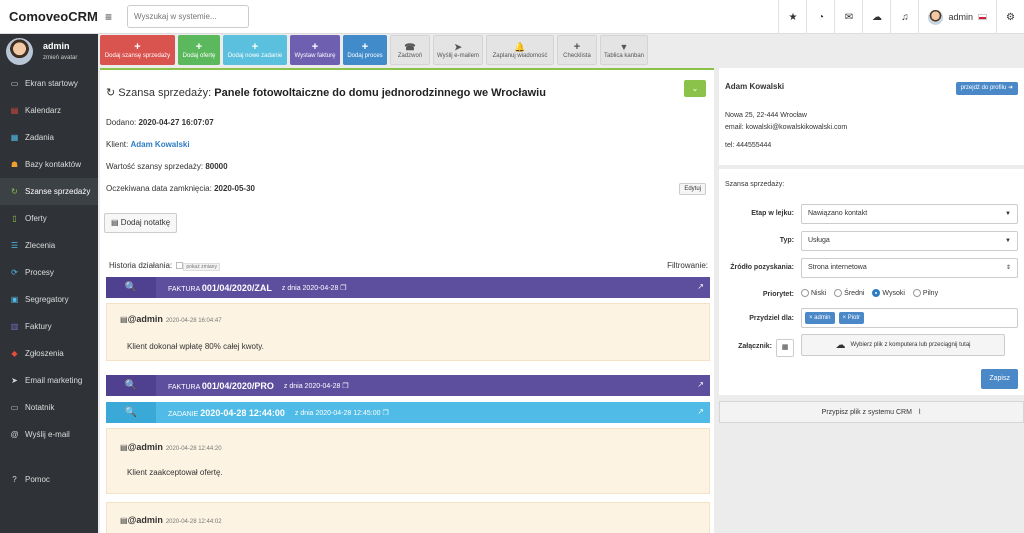  I want to click on sidebar-item: ➤ Email marketing, so click(49, 380).